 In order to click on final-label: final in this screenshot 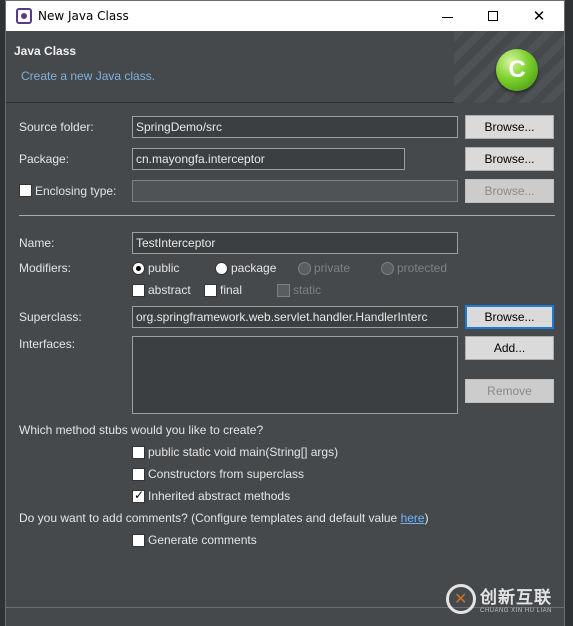, I will do `click(231, 290)`.